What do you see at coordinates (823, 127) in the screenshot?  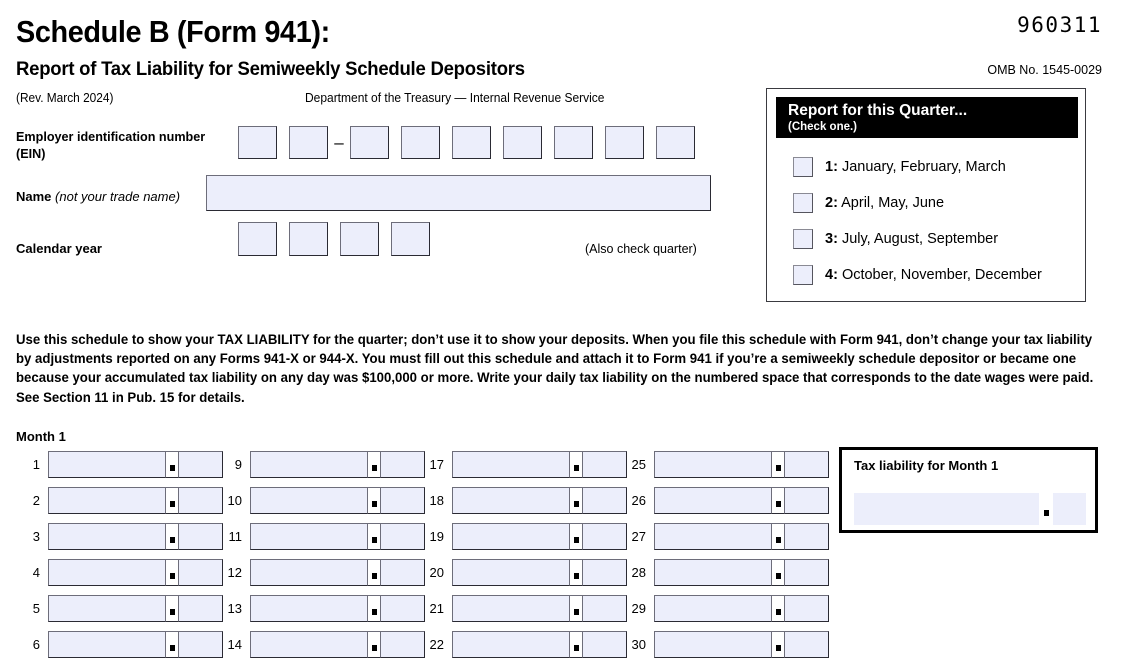 I see `quarter-panel-subtitle: (Check one.)` at bounding box center [823, 127].